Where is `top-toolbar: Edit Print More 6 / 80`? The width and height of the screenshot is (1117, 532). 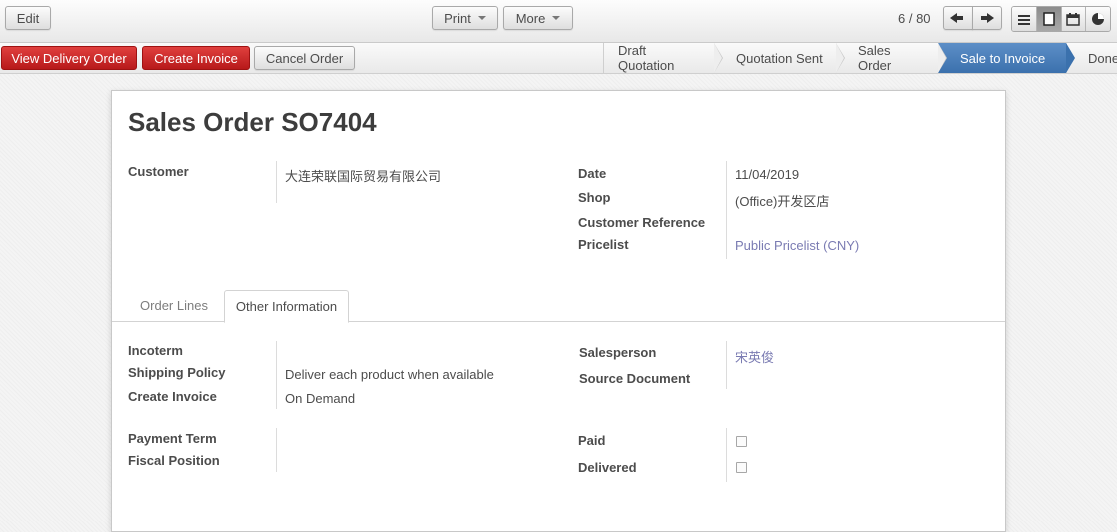 top-toolbar: Edit Print More 6 / 80 is located at coordinates (558, 21).